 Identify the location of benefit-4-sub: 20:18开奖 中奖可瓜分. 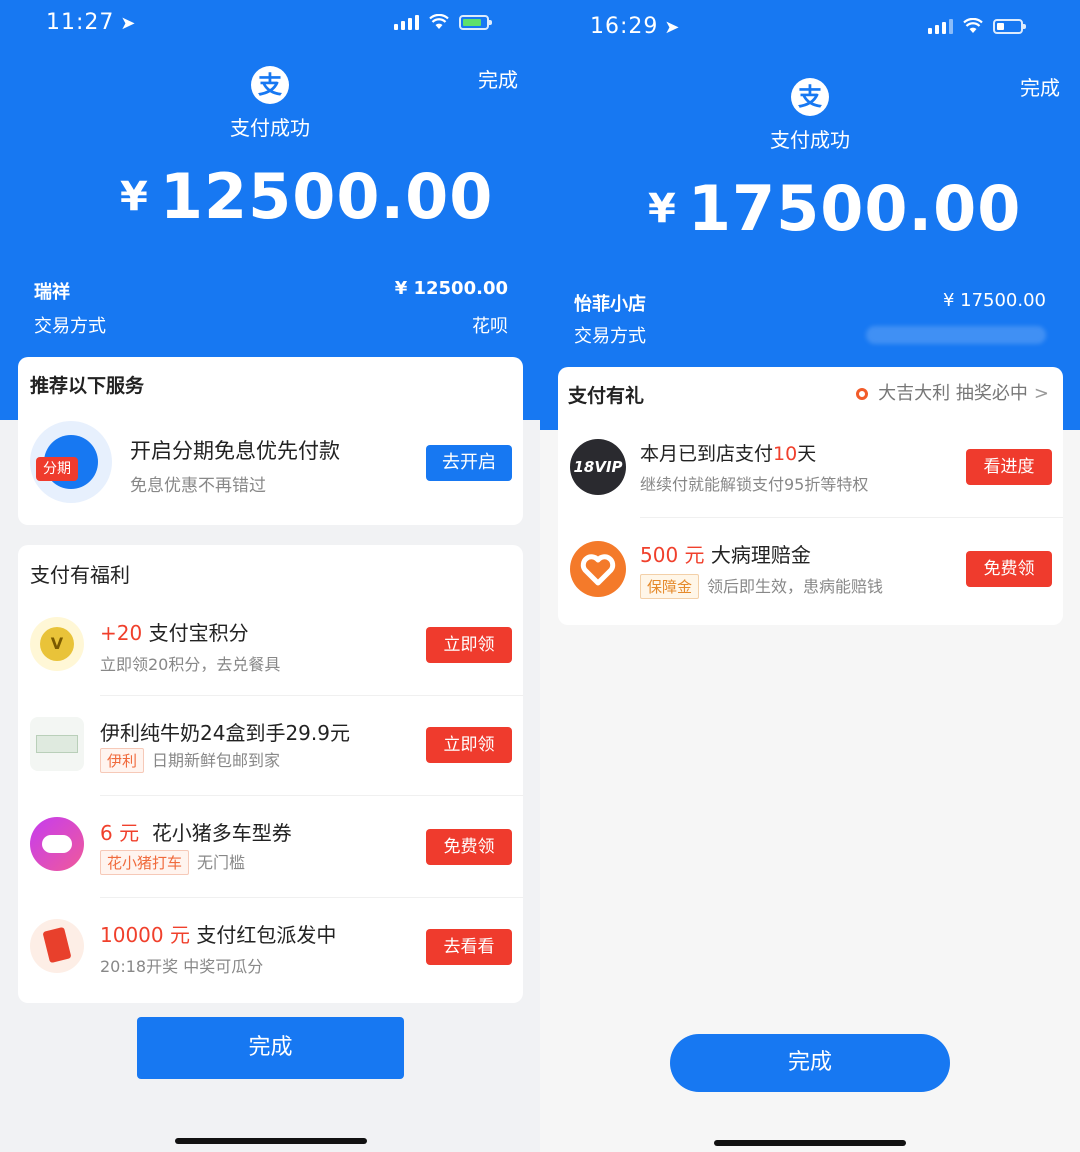
(182, 966).